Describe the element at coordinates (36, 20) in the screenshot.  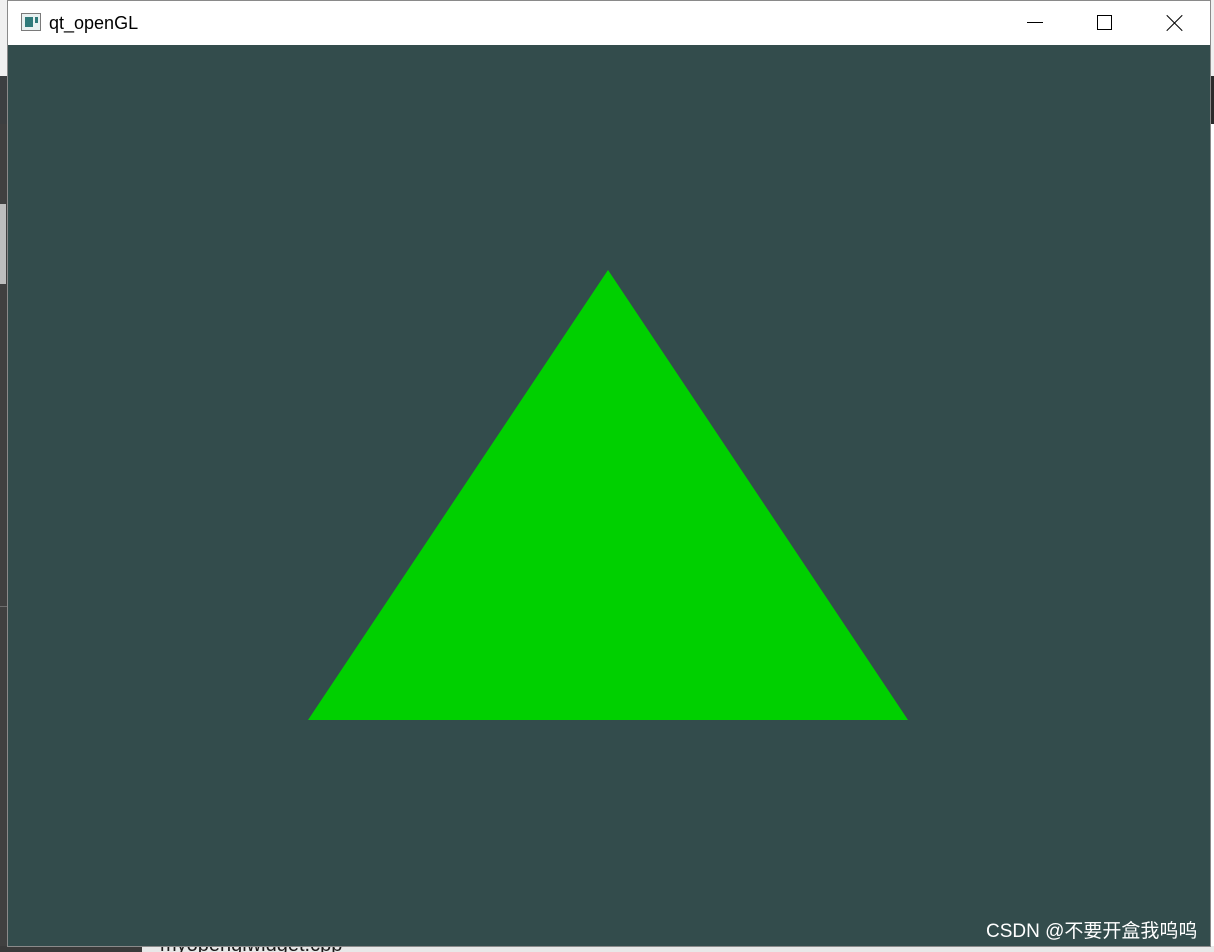
I see `app-icon-side` at that location.